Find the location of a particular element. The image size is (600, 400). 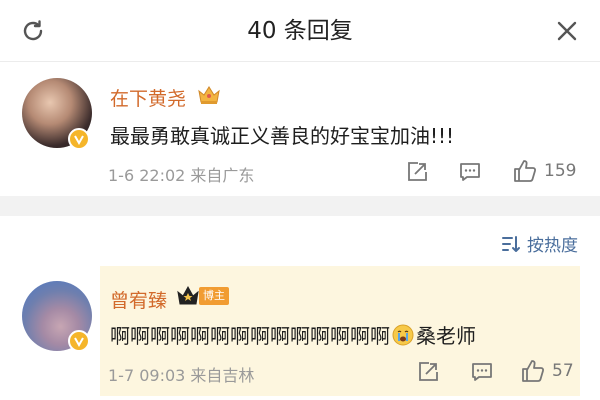

comment-meta: 1-6 22:02 来自广东 is located at coordinates (181, 175).